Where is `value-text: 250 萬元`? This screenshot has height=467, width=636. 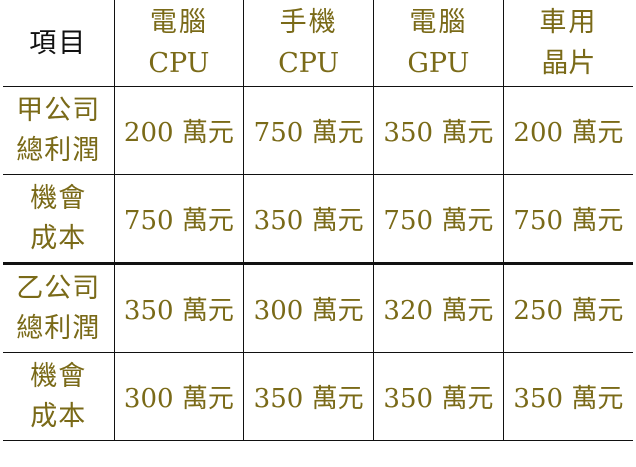
value-text: 250 萬元 is located at coordinates (568, 311).